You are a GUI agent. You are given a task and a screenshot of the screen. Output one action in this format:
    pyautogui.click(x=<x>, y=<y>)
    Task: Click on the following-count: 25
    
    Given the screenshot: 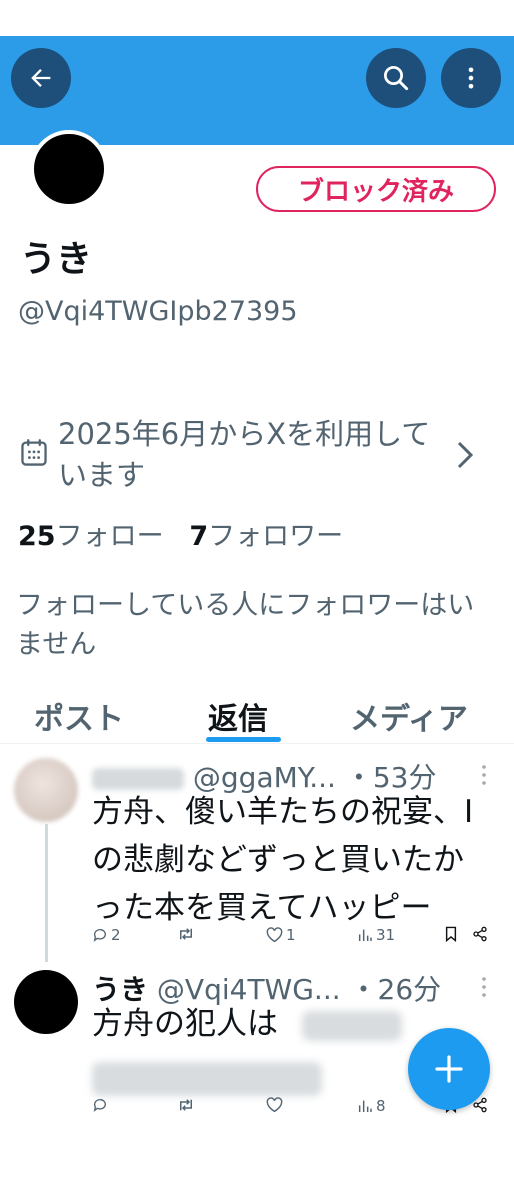 What is the action you would take?
    pyautogui.click(x=37, y=536)
    